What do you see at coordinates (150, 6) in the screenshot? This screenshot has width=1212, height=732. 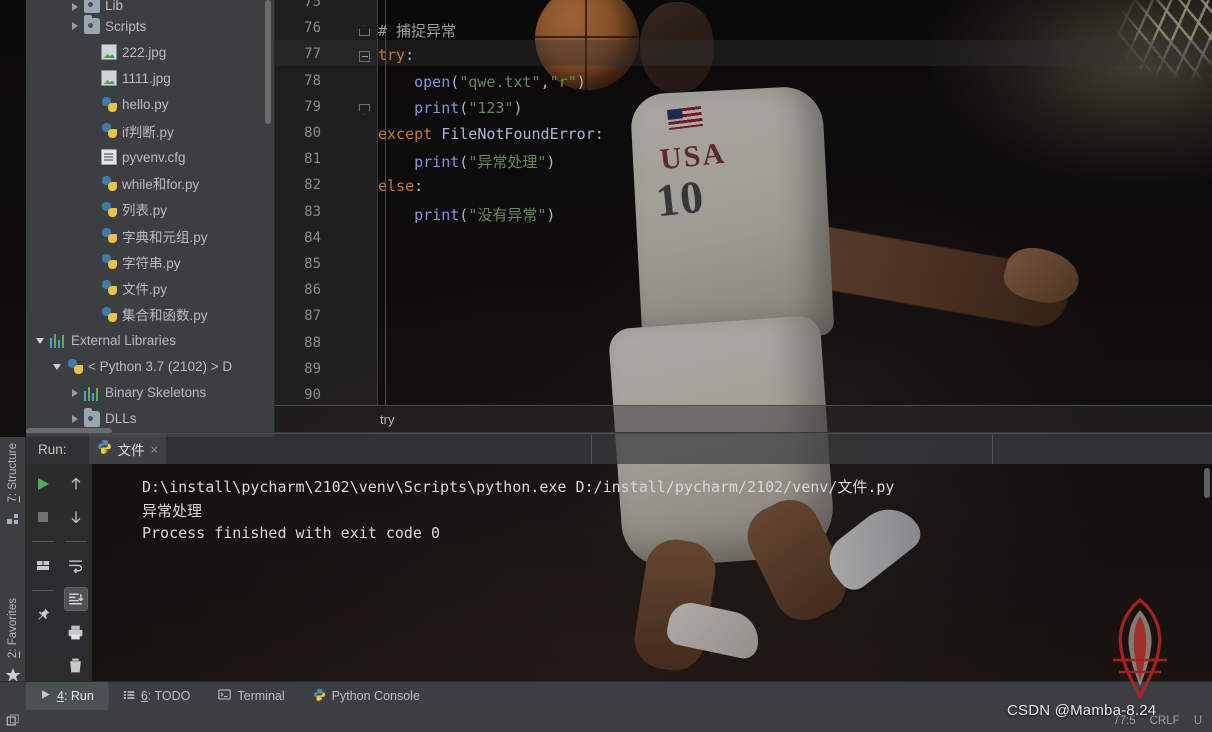 I see `tree-item: Lib` at bounding box center [150, 6].